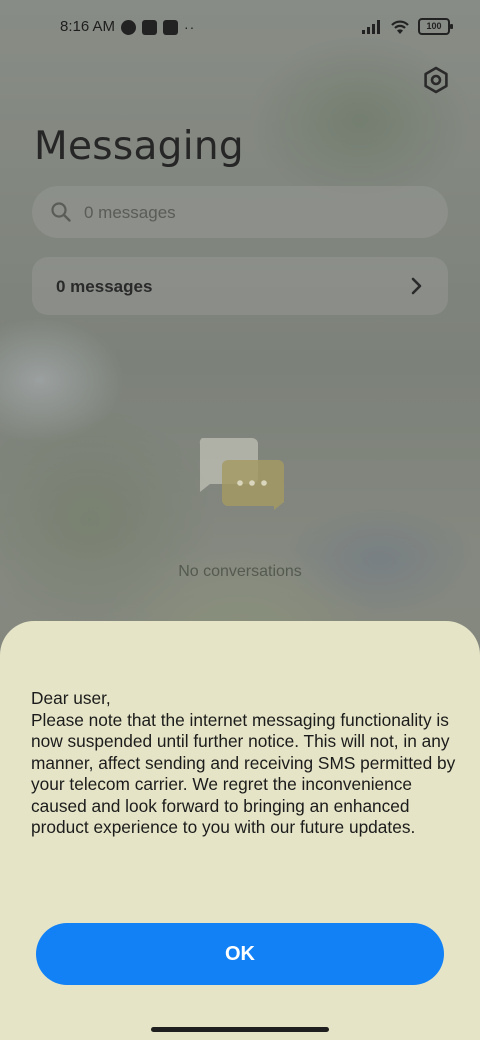 This screenshot has width=480, height=1040. Describe the element at coordinates (240, 1029) in the screenshot. I see `home-indicator` at that location.